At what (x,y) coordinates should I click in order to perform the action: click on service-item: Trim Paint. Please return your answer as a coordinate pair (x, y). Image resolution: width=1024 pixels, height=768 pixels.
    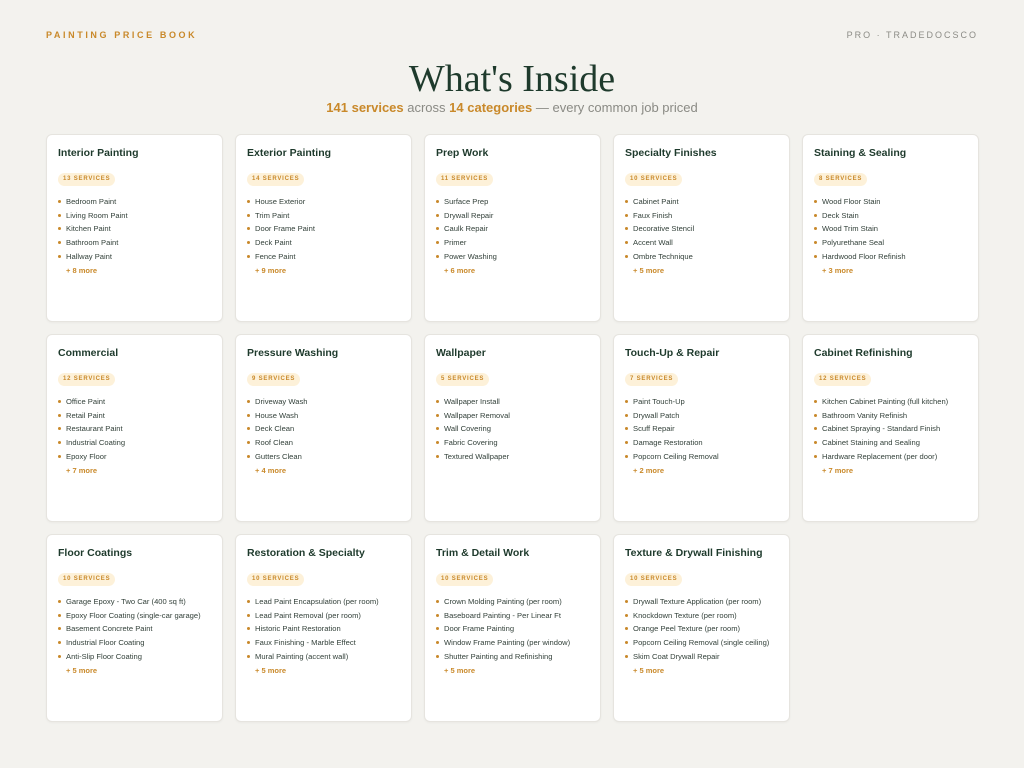
    Looking at the image, I should click on (323, 216).